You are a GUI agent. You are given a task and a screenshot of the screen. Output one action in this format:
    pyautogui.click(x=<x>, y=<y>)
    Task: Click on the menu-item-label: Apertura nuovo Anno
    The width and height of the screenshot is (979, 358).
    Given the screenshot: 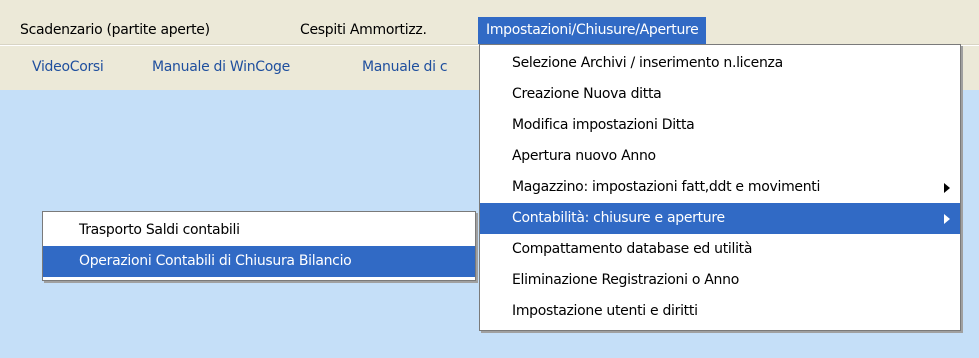 What is the action you would take?
    pyautogui.click(x=584, y=156)
    